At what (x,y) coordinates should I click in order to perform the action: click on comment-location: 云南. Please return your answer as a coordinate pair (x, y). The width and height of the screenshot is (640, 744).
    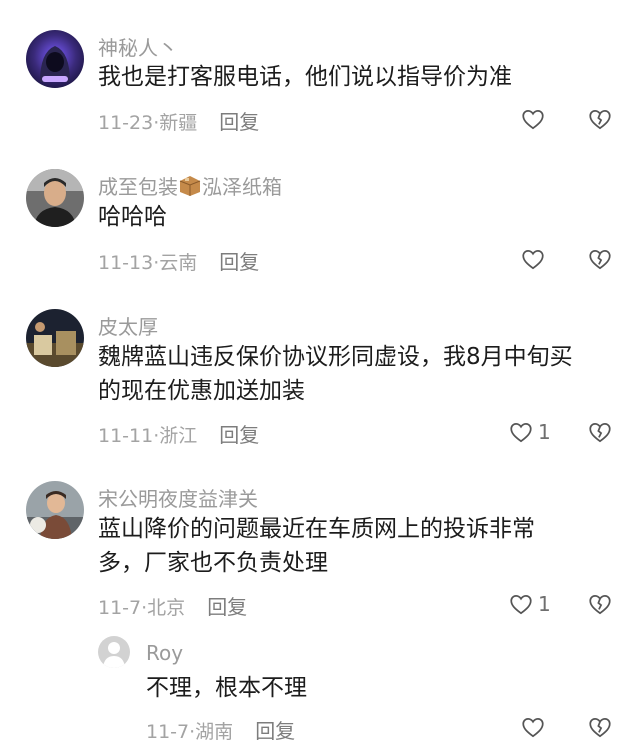
    Looking at the image, I should click on (178, 263).